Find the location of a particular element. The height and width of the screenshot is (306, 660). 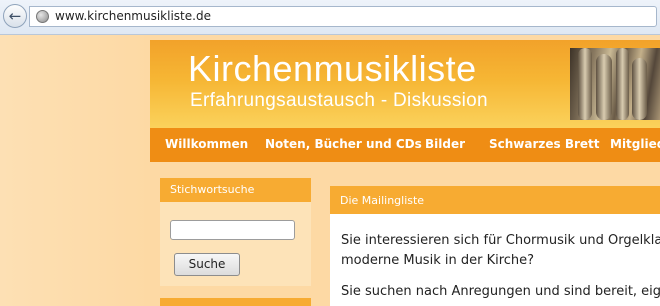

url-text: www.kirchenmusikliste.de is located at coordinates (133, 16).